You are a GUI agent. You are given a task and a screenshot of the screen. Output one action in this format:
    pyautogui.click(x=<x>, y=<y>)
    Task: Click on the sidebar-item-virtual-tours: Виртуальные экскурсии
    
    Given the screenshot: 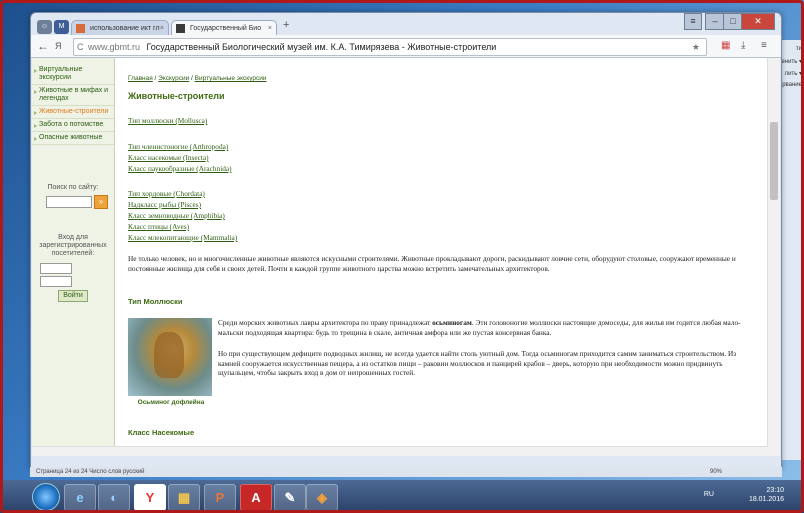 What is the action you would take?
    pyautogui.click(x=73, y=74)
    